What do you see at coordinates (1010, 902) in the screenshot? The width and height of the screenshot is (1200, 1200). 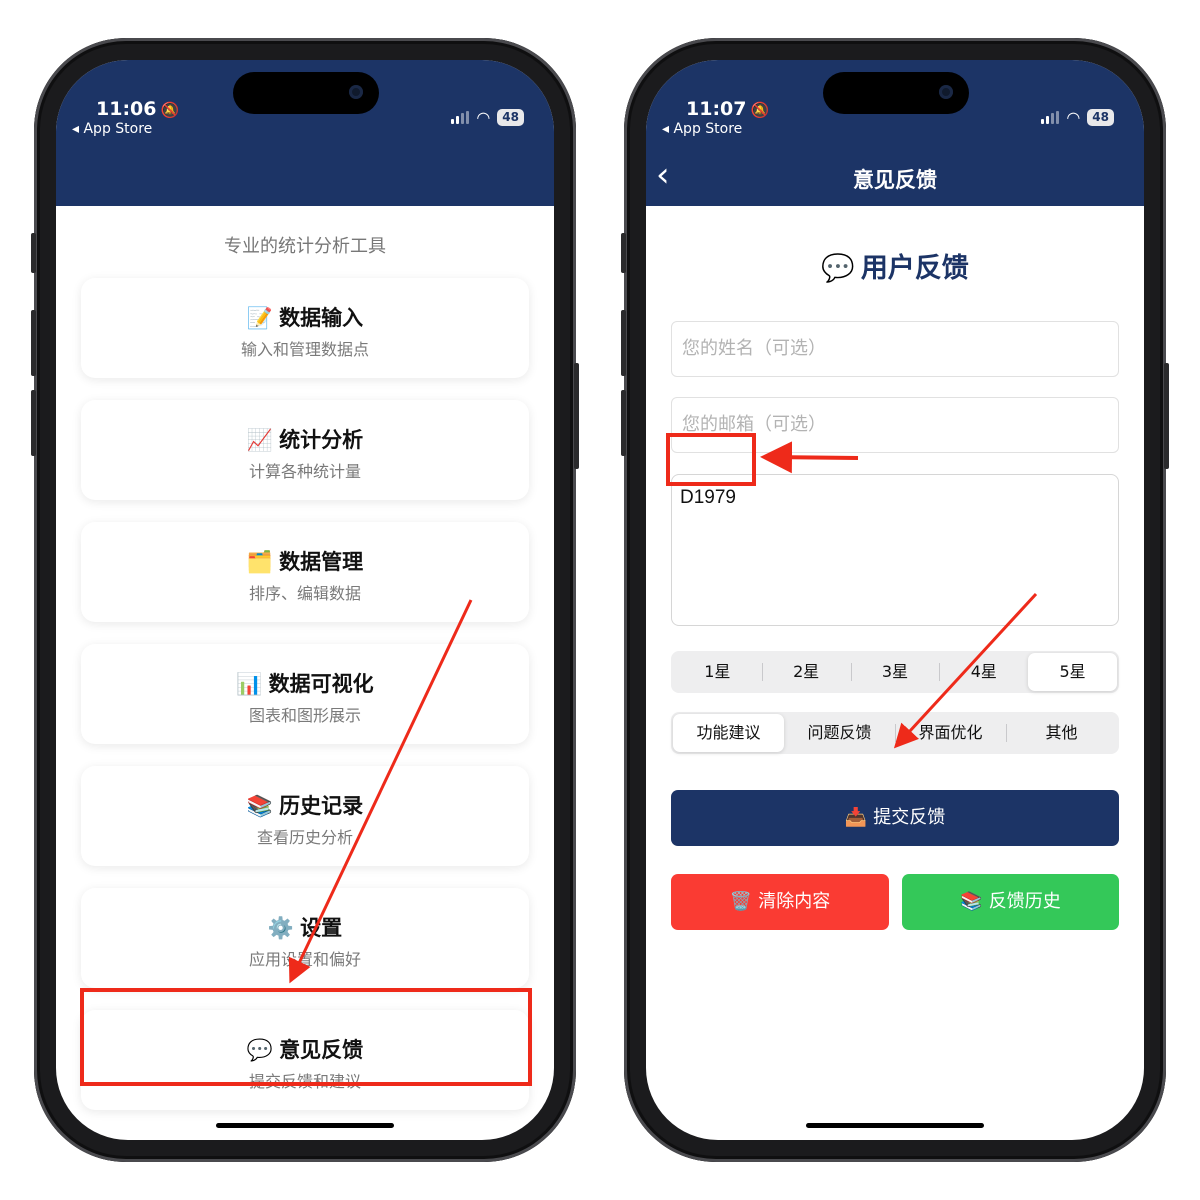 I see `feedback-history-button: 📚 反馈历史` at bounding box center [1010, 902].